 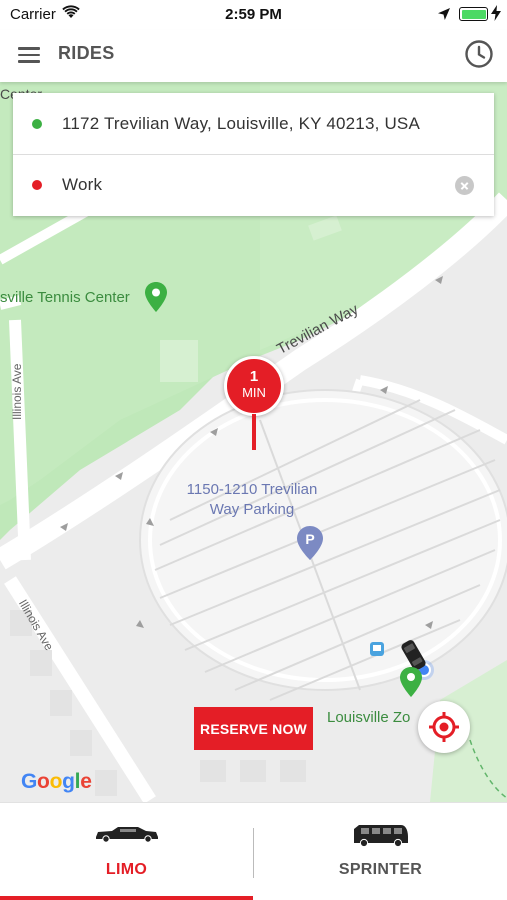 I want to click on parking-line-2: Way Parking, so click(x=252, y=509).